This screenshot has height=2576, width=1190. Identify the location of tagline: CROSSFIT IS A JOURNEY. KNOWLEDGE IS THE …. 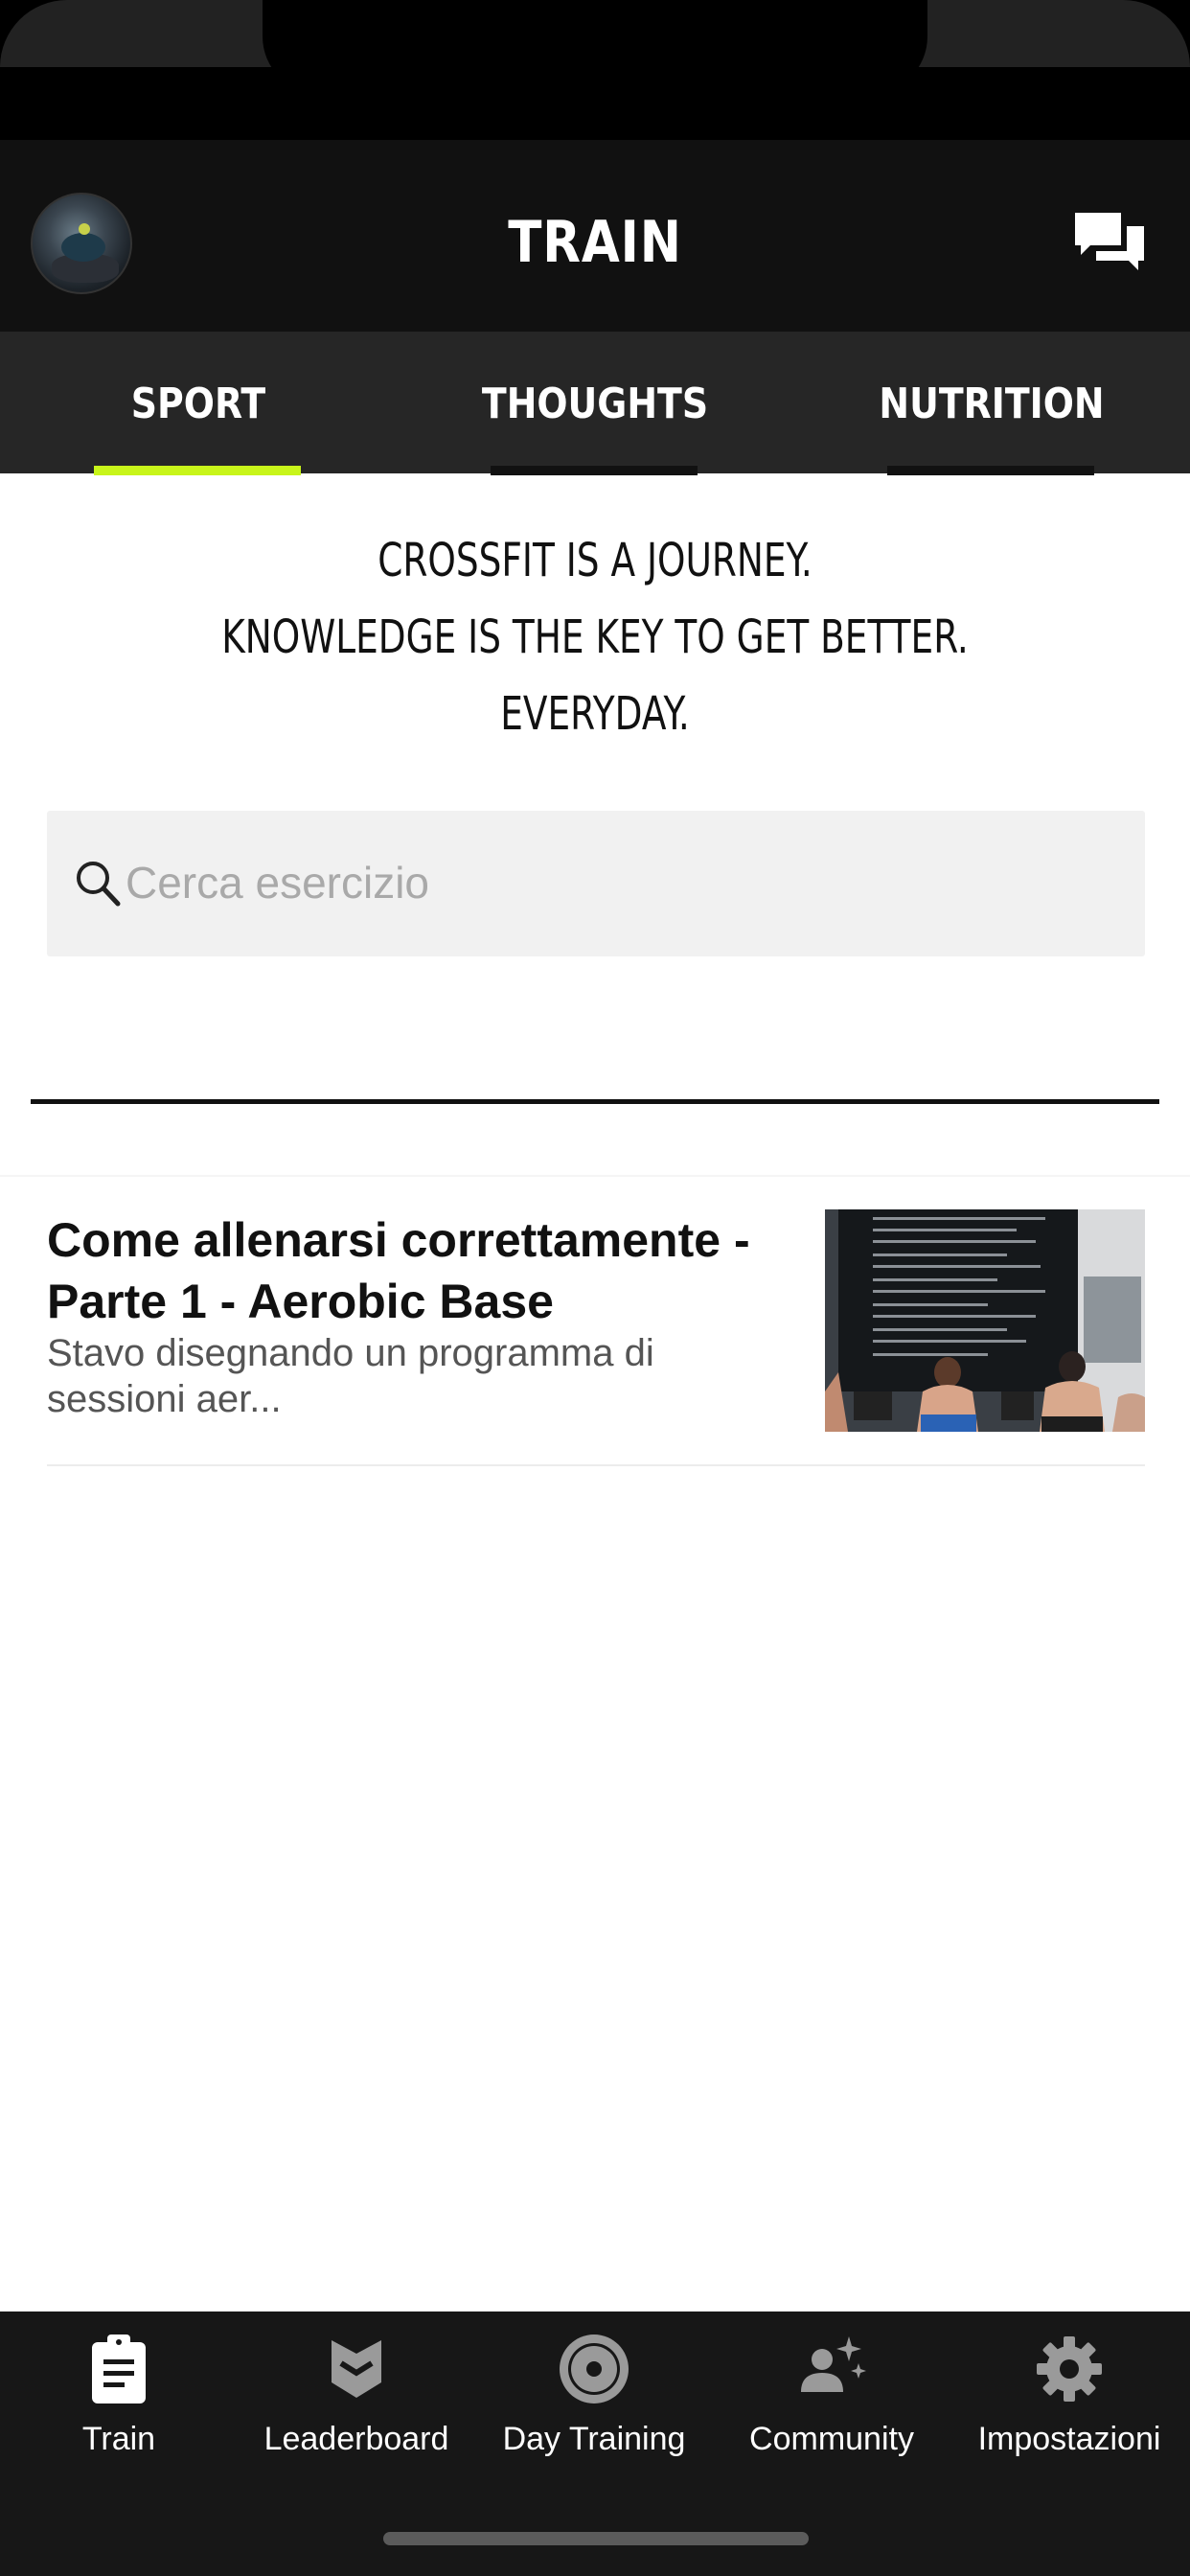
(595, 637).